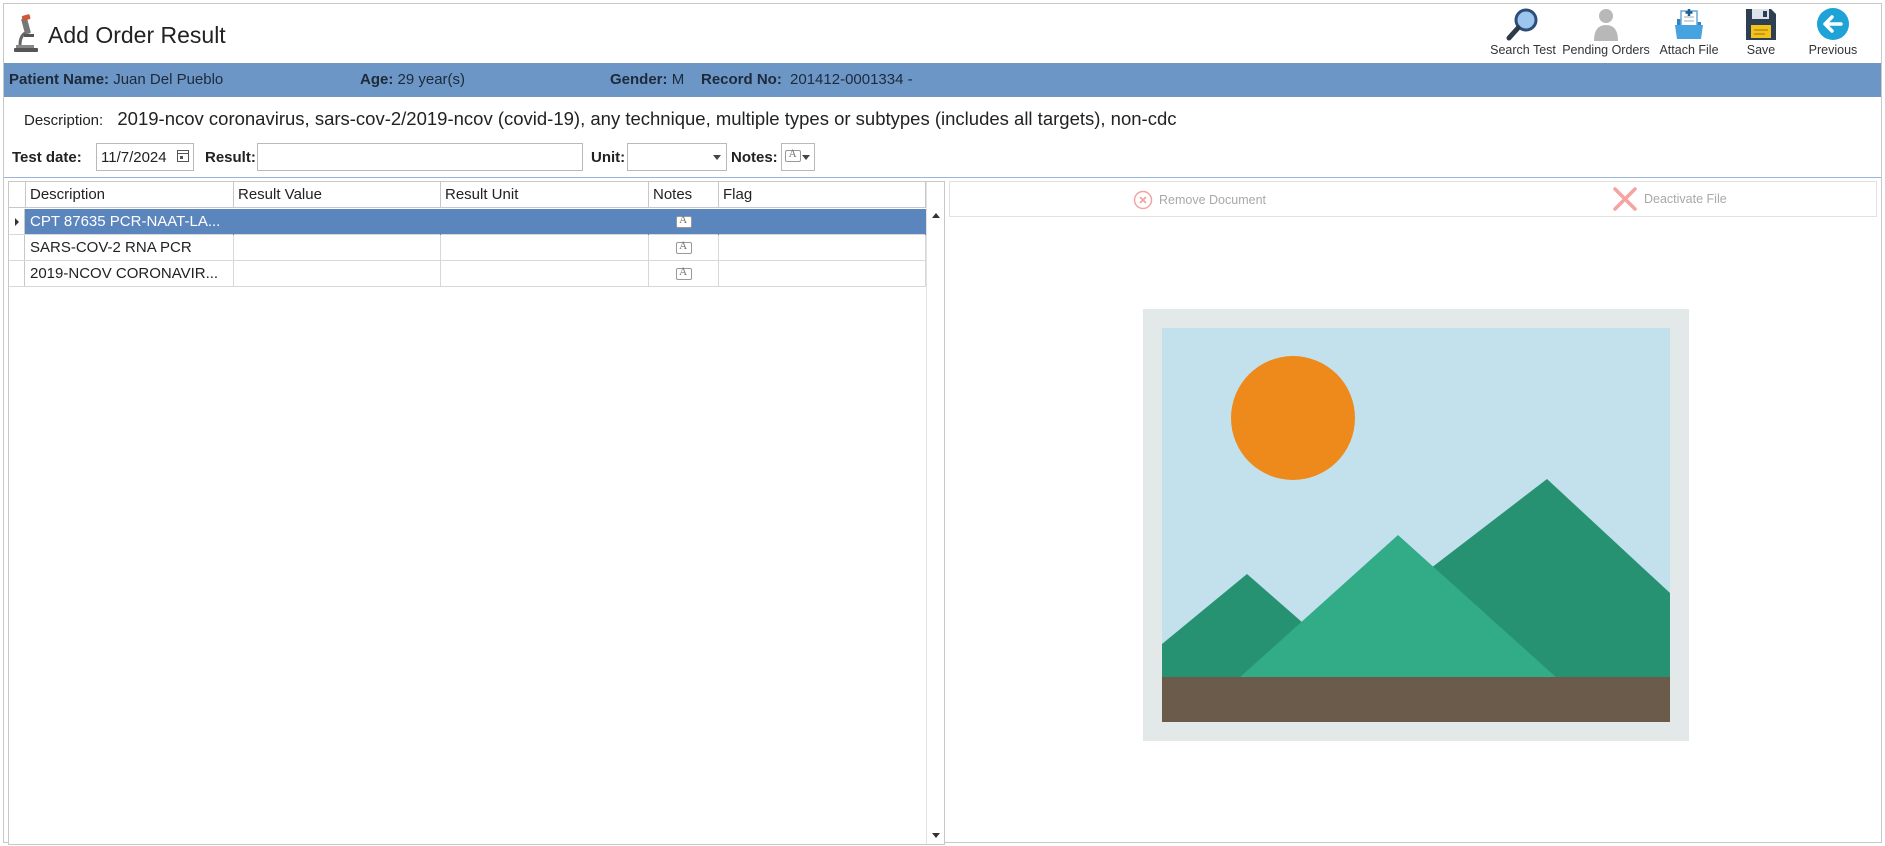 The image size is (1885, 846). Describe the element at coordinates (741, 79) in the screenshot. I see `patient-record-label: Record No:` at that location.